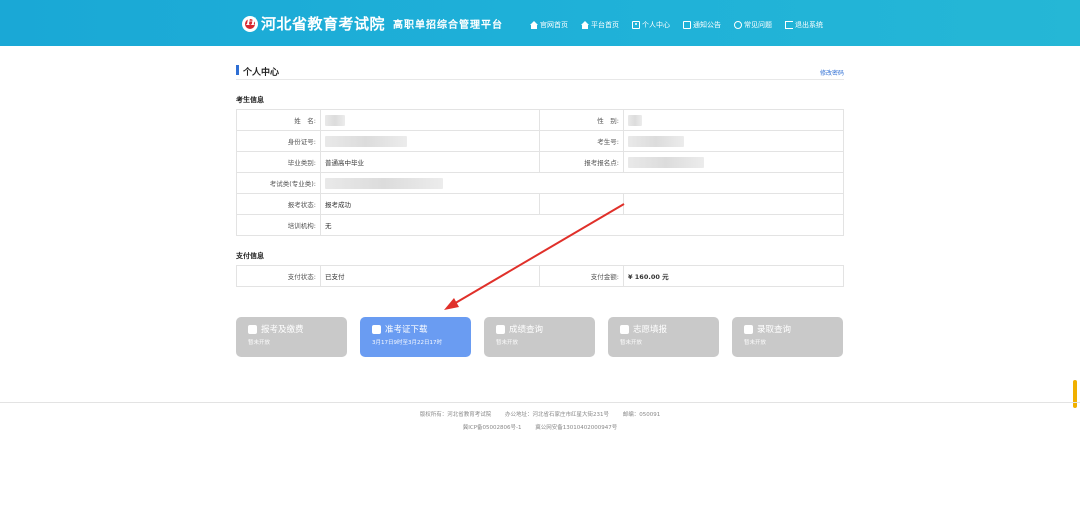 This screenshot has height=516, width=1080. Describe the element at coordinates (278, 120) in the screenshot. I see `name-label: 姓 名:` at that location.